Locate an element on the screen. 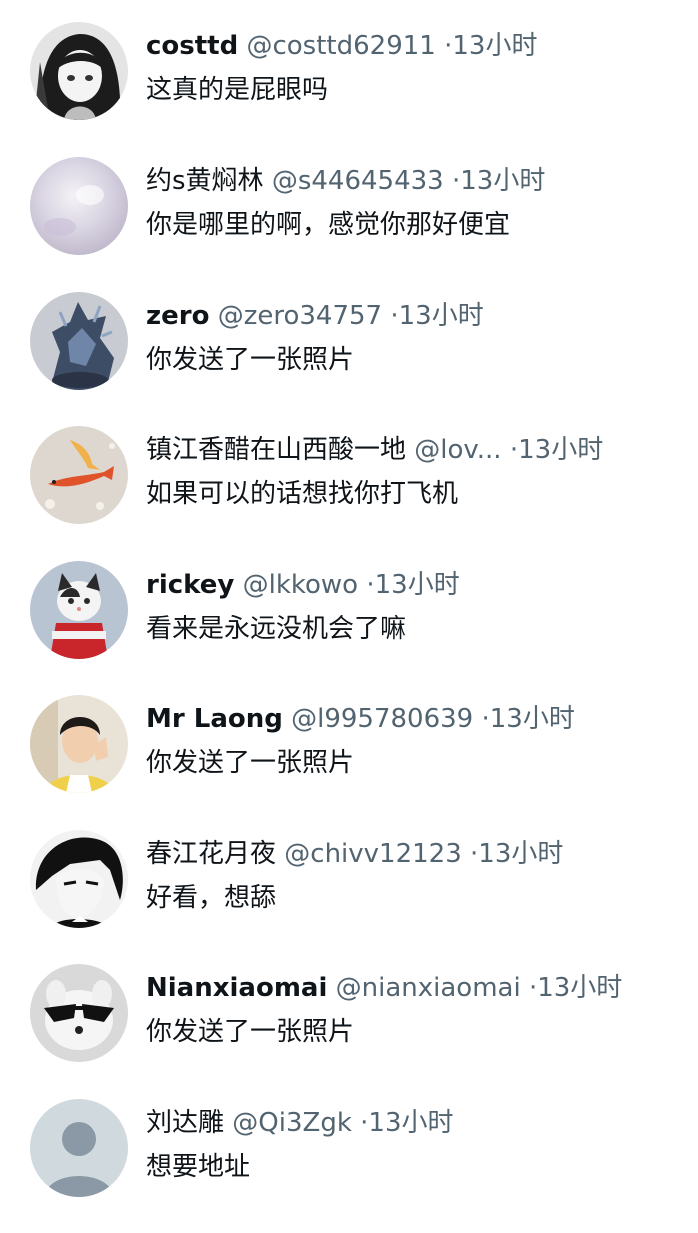 Image resolution: width=698 pixels, height=1233 pixels. anime-man-avatar is located at coordinates (79, 879).